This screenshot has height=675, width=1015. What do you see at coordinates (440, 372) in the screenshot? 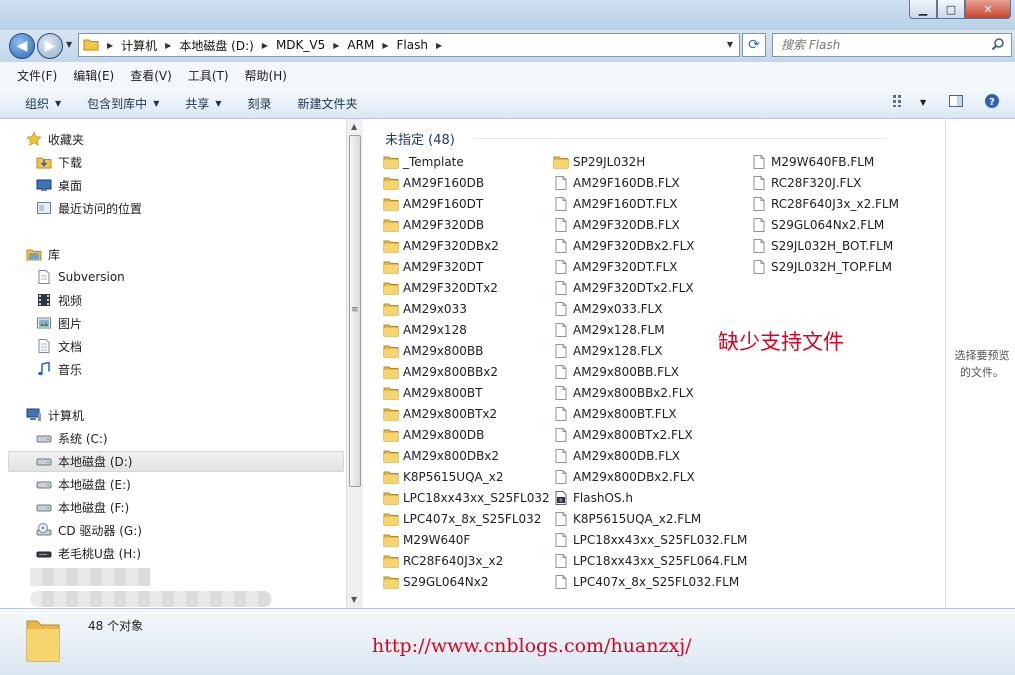
I see `folder-item: AM29x800BBx2` at bounding box center [440, 372].